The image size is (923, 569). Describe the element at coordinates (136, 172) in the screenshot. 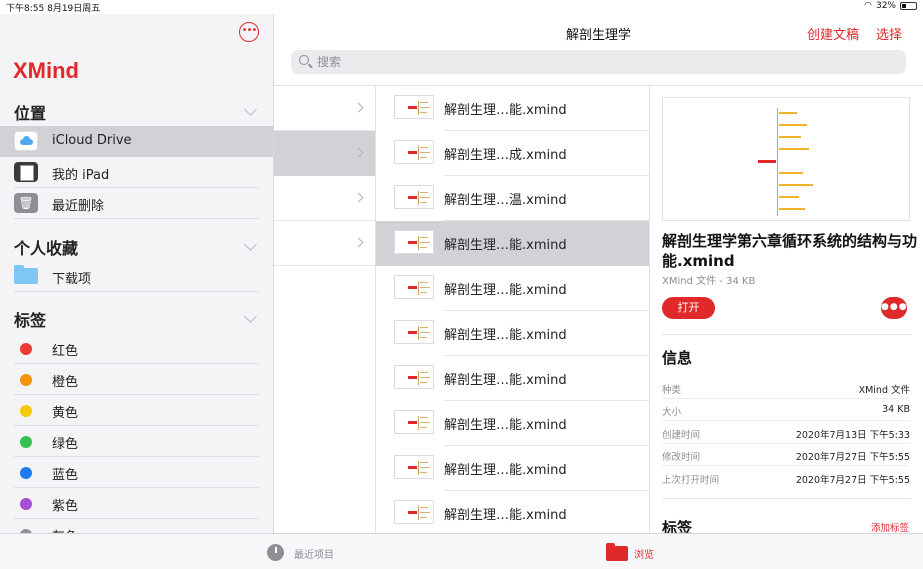

I see `sidebar-item-my-ipad: 我的 iPad` at that location.